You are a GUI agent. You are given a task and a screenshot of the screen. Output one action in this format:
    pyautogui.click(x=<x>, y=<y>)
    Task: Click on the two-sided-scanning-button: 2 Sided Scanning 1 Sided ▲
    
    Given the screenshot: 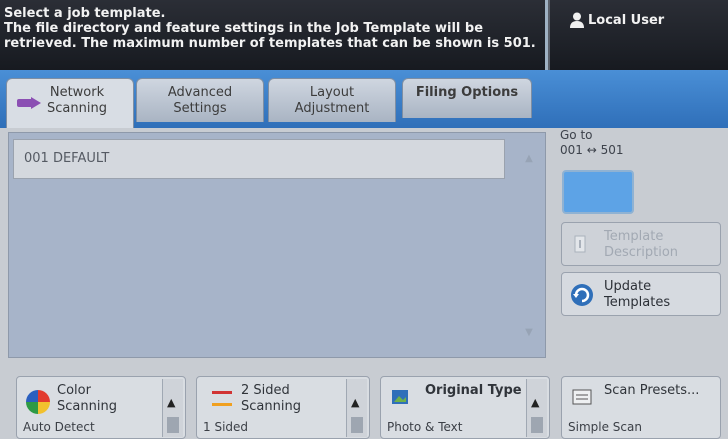 What is the action you would take?
    pyautogui.click(x=283, y=407)
    